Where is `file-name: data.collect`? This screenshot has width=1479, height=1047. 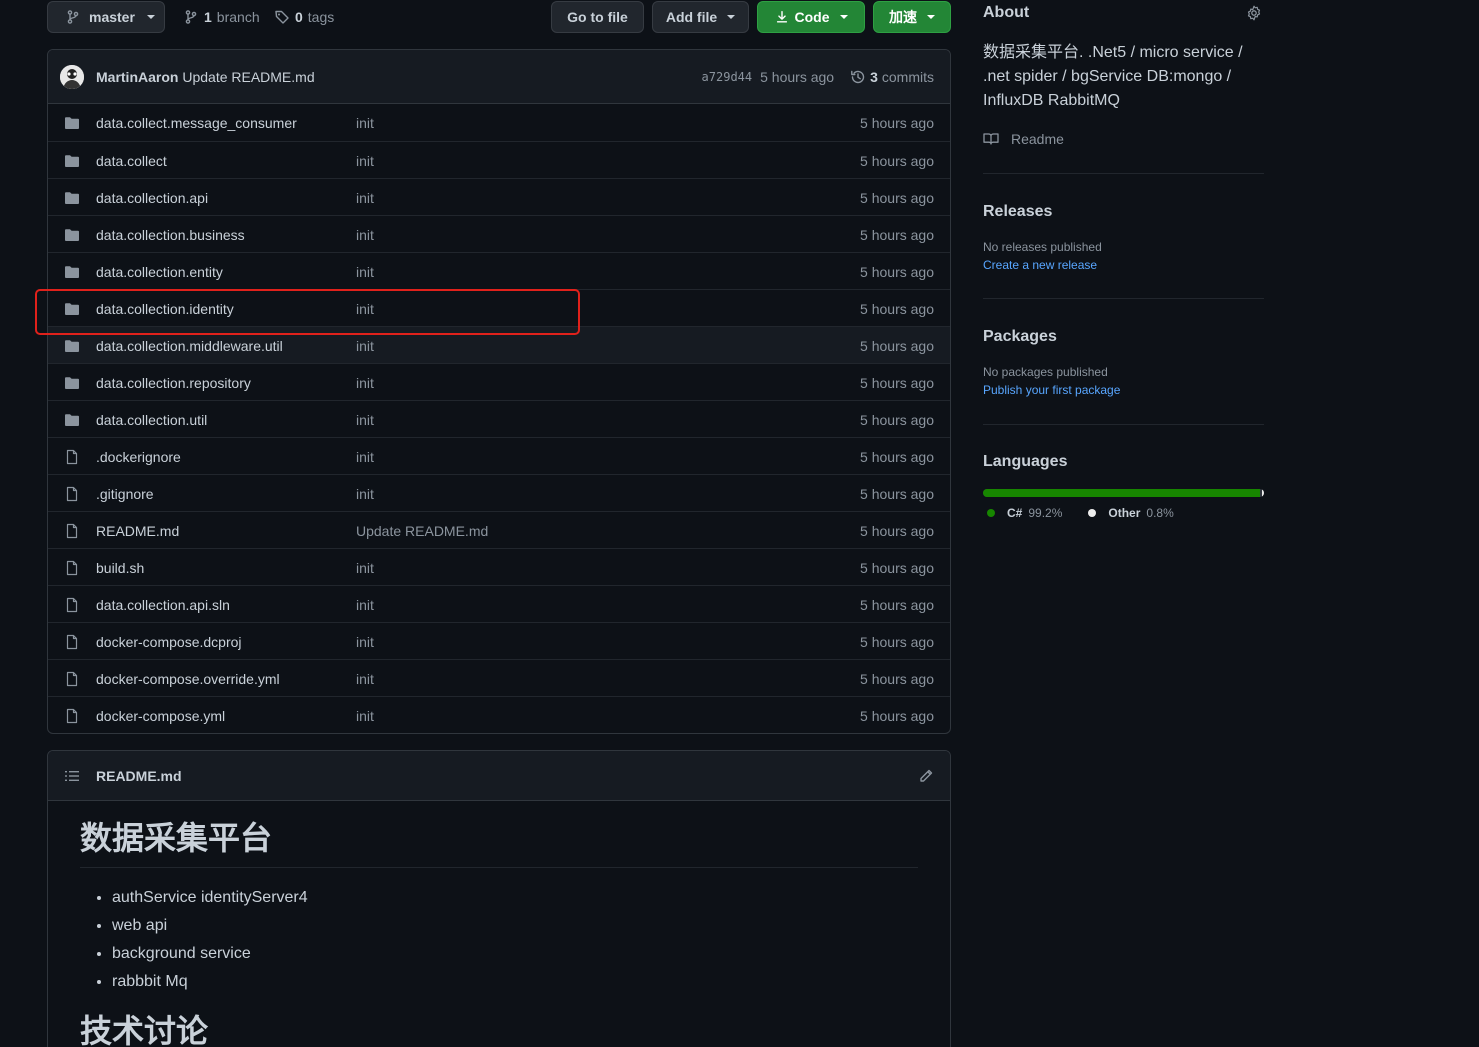 file-name: data.collect is located at coordinates (131, 161).